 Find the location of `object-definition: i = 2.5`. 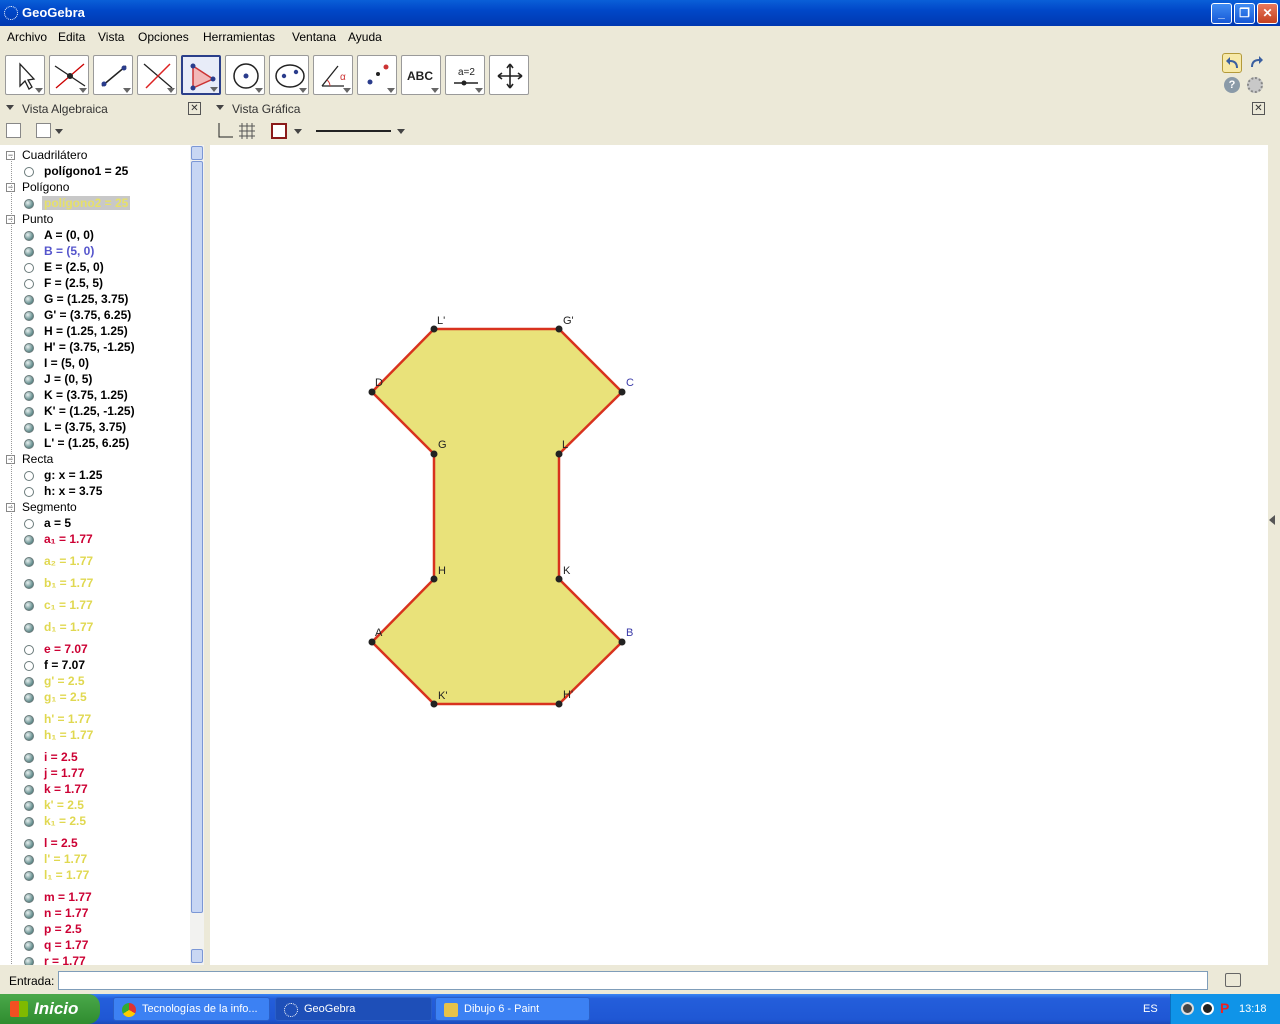

object-definition: i = 2.5 is located at coordinates (61, 757).